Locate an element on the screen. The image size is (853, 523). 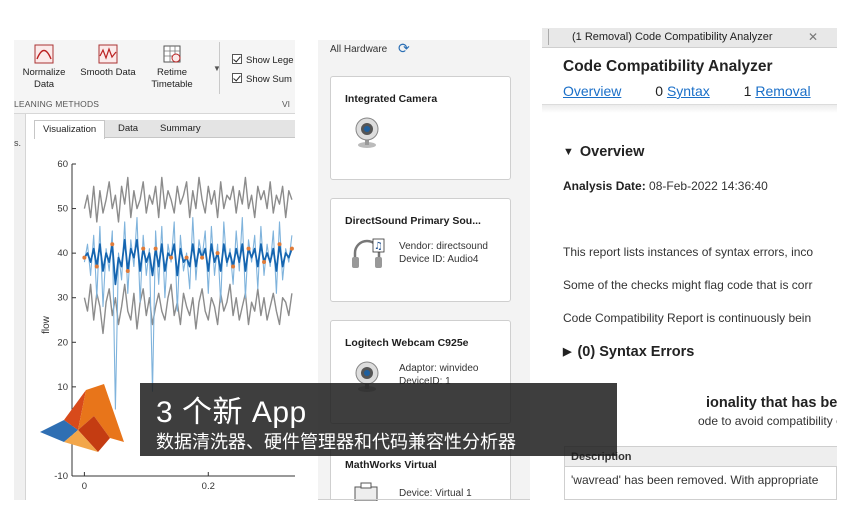
close-icon: ✕ is located at coordinates (813, 37).